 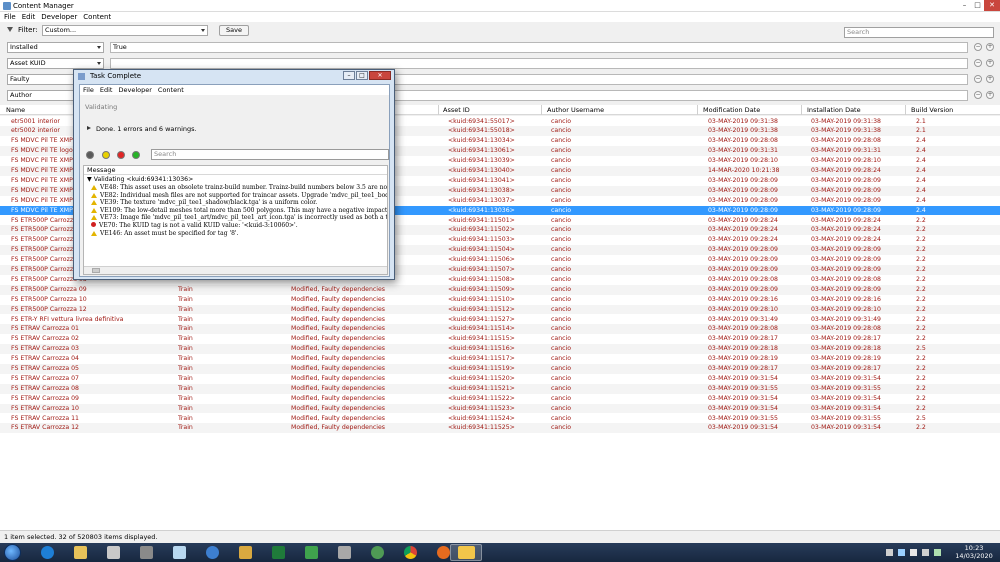 What do you see at coordinates (380, 75) in the screenshot?
I see `dialog-close-button: ✕` at bounding box center [380, 75].